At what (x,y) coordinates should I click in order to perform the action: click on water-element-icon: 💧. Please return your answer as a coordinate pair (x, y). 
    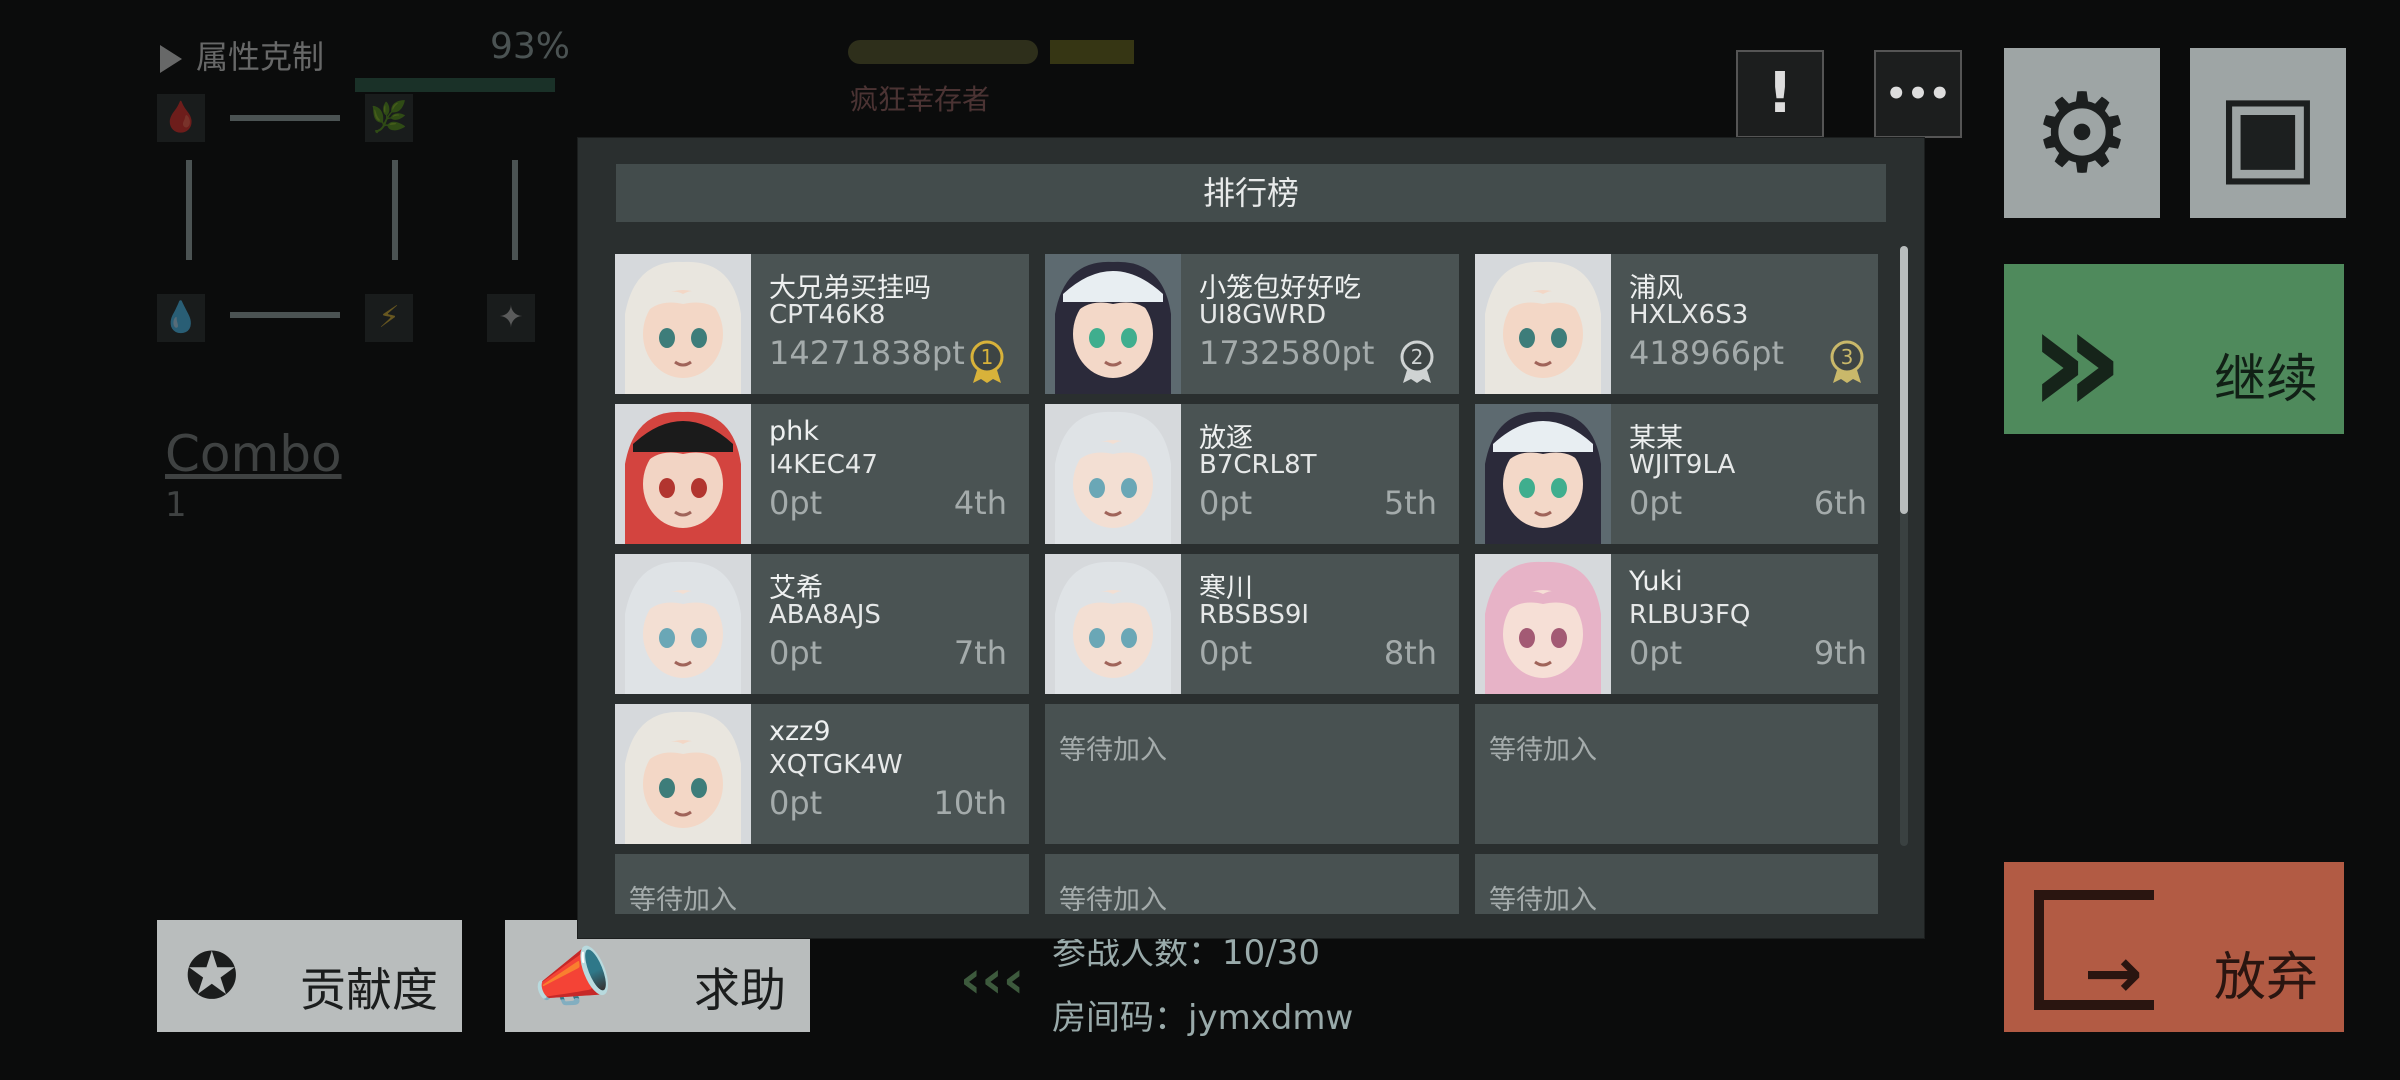
    Looking at the image, I should click on (181, 318).